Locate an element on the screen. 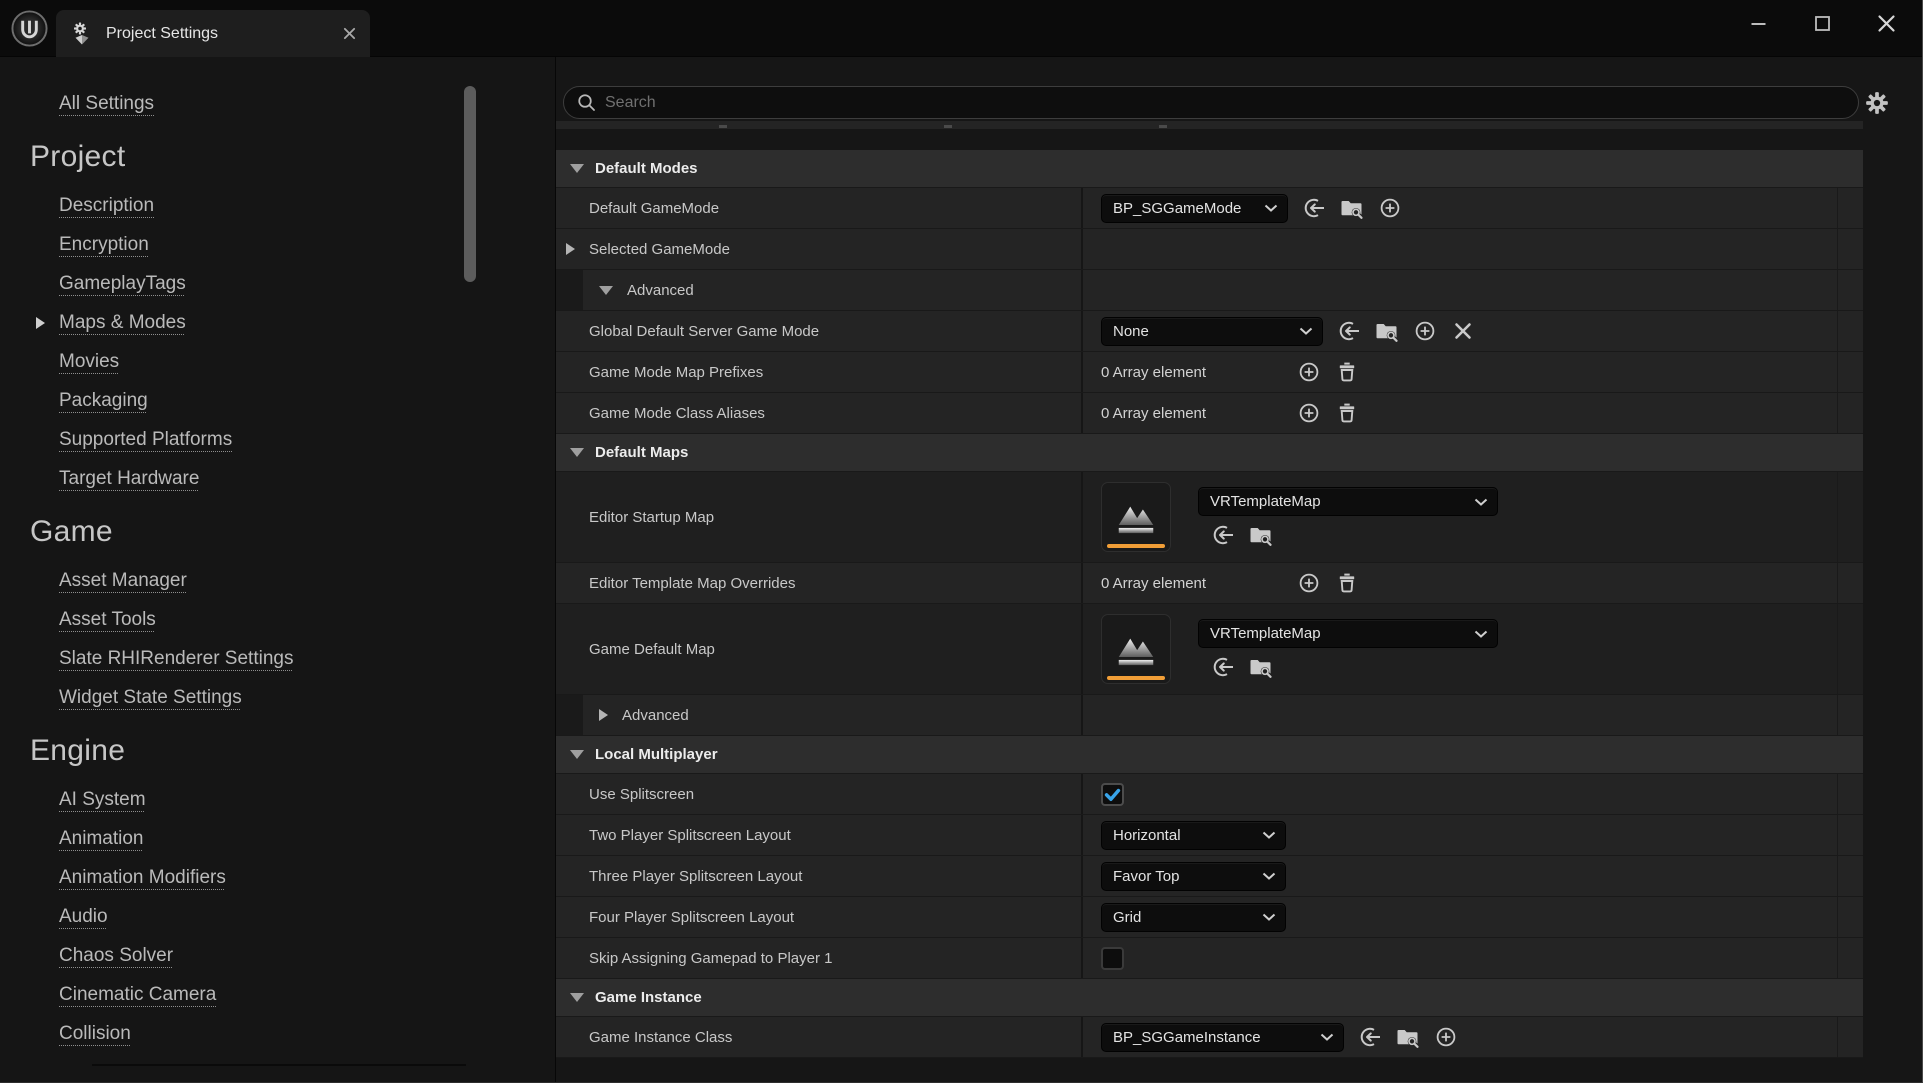 The width and height of the screenshot is (1923, 1083). sidebar-item-all-settings: All Settings is located at coordinates (106, 104).